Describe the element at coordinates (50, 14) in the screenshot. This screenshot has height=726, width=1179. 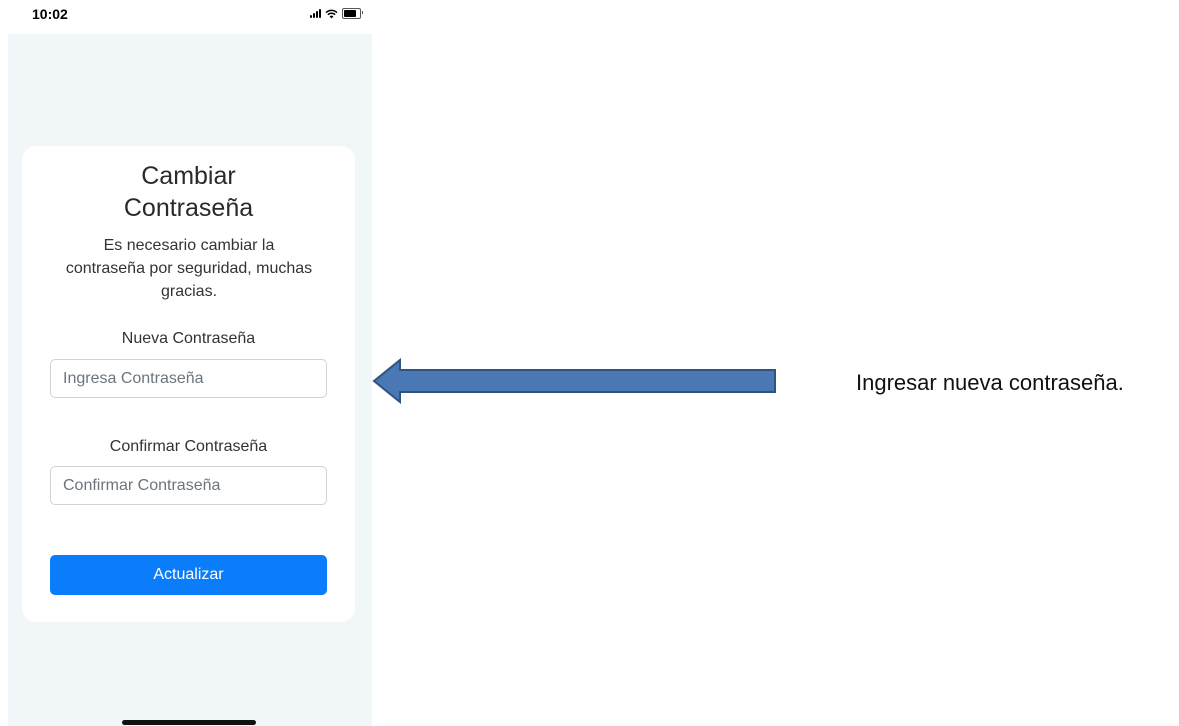
I see `status-time: 10:02` at that location.